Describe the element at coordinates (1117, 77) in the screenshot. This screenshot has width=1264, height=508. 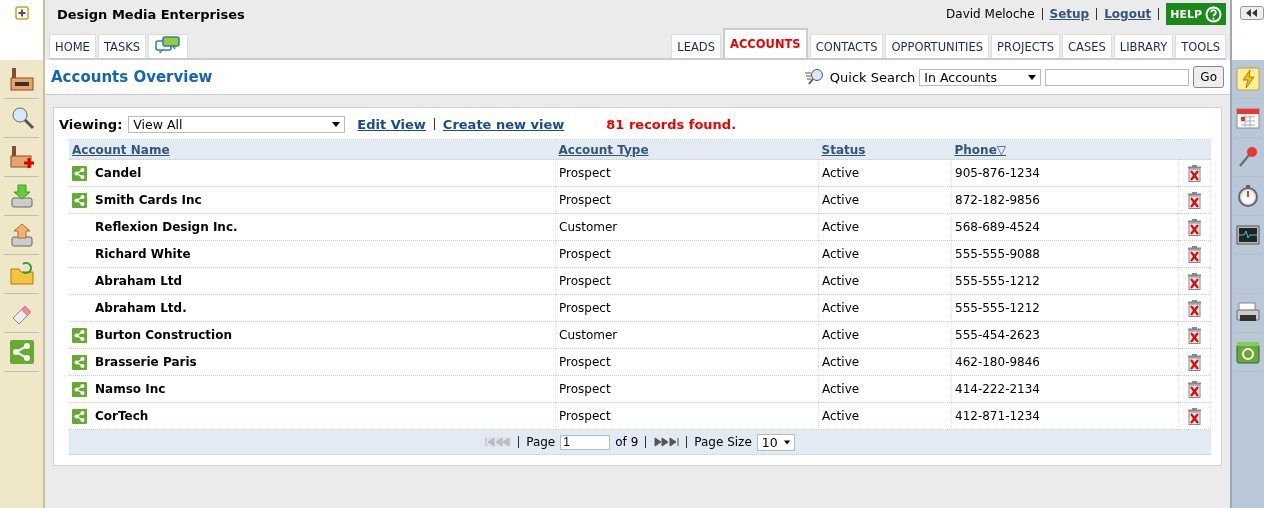
I see `search-field` at that location.